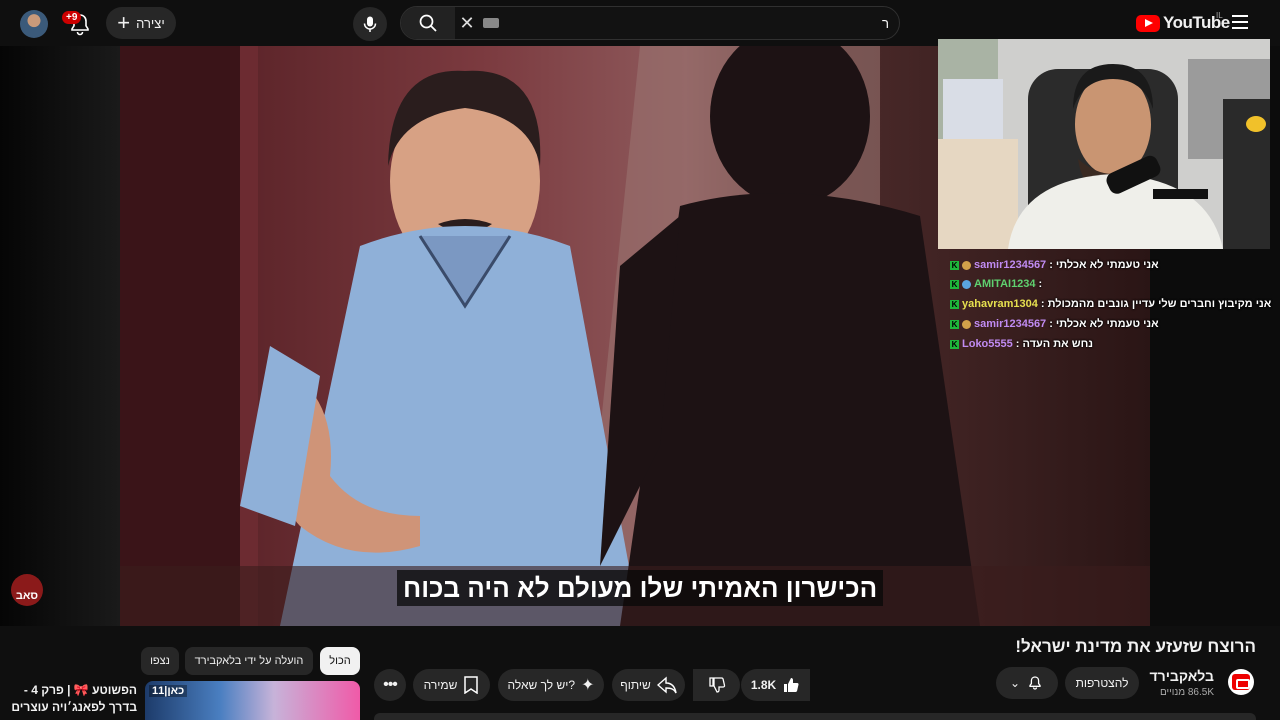  Describe the element at coordinates (249, 661) in the screenshot. I see `chip-uploaded-by-channel: הועלה על ידי בלאקבירד` at that location.